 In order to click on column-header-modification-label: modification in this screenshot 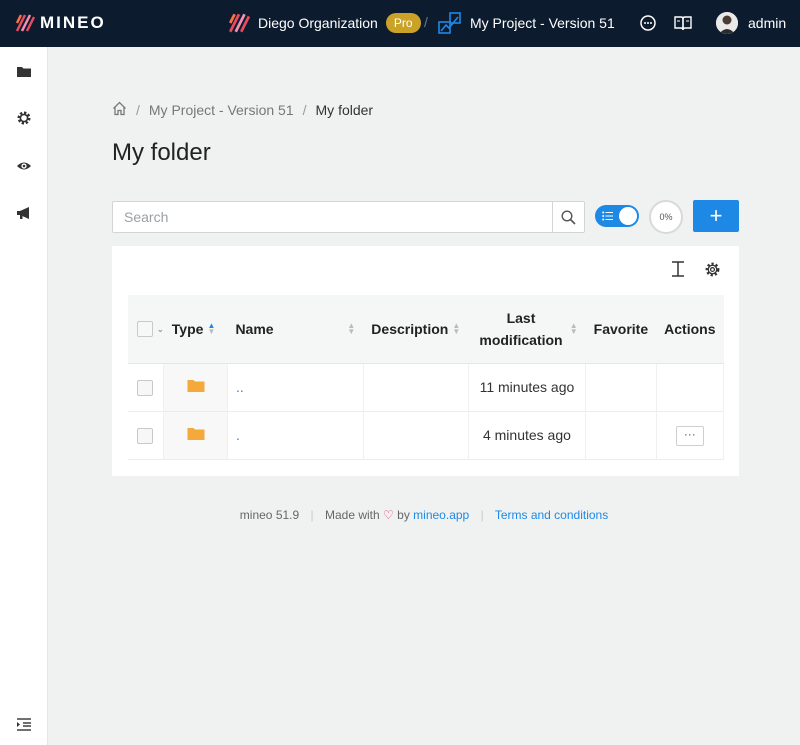, I will do `click(521, 339)`.